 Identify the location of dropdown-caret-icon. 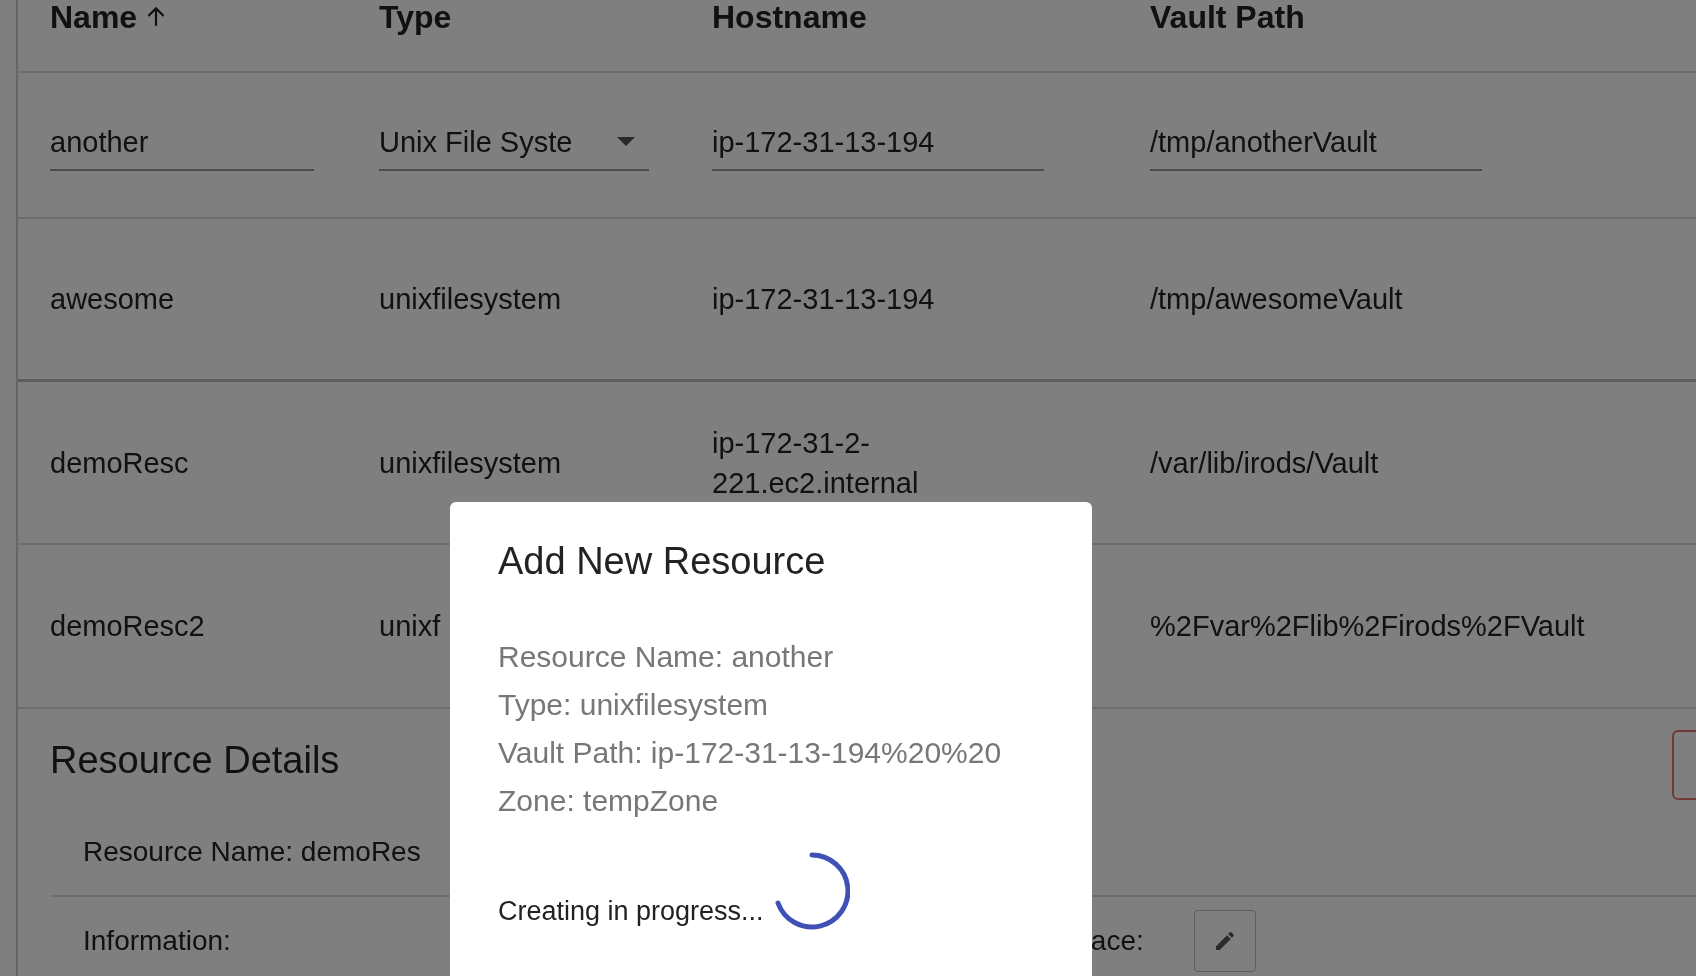
(626, 142).